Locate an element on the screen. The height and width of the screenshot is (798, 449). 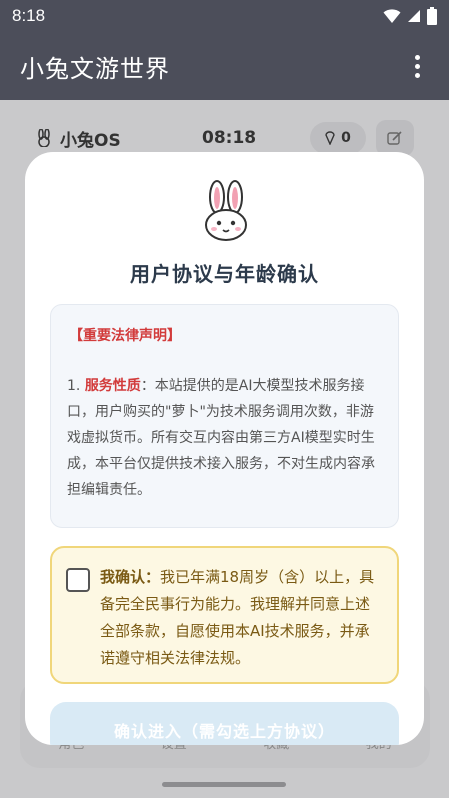
status-icons is located at coordinates (410, 16).